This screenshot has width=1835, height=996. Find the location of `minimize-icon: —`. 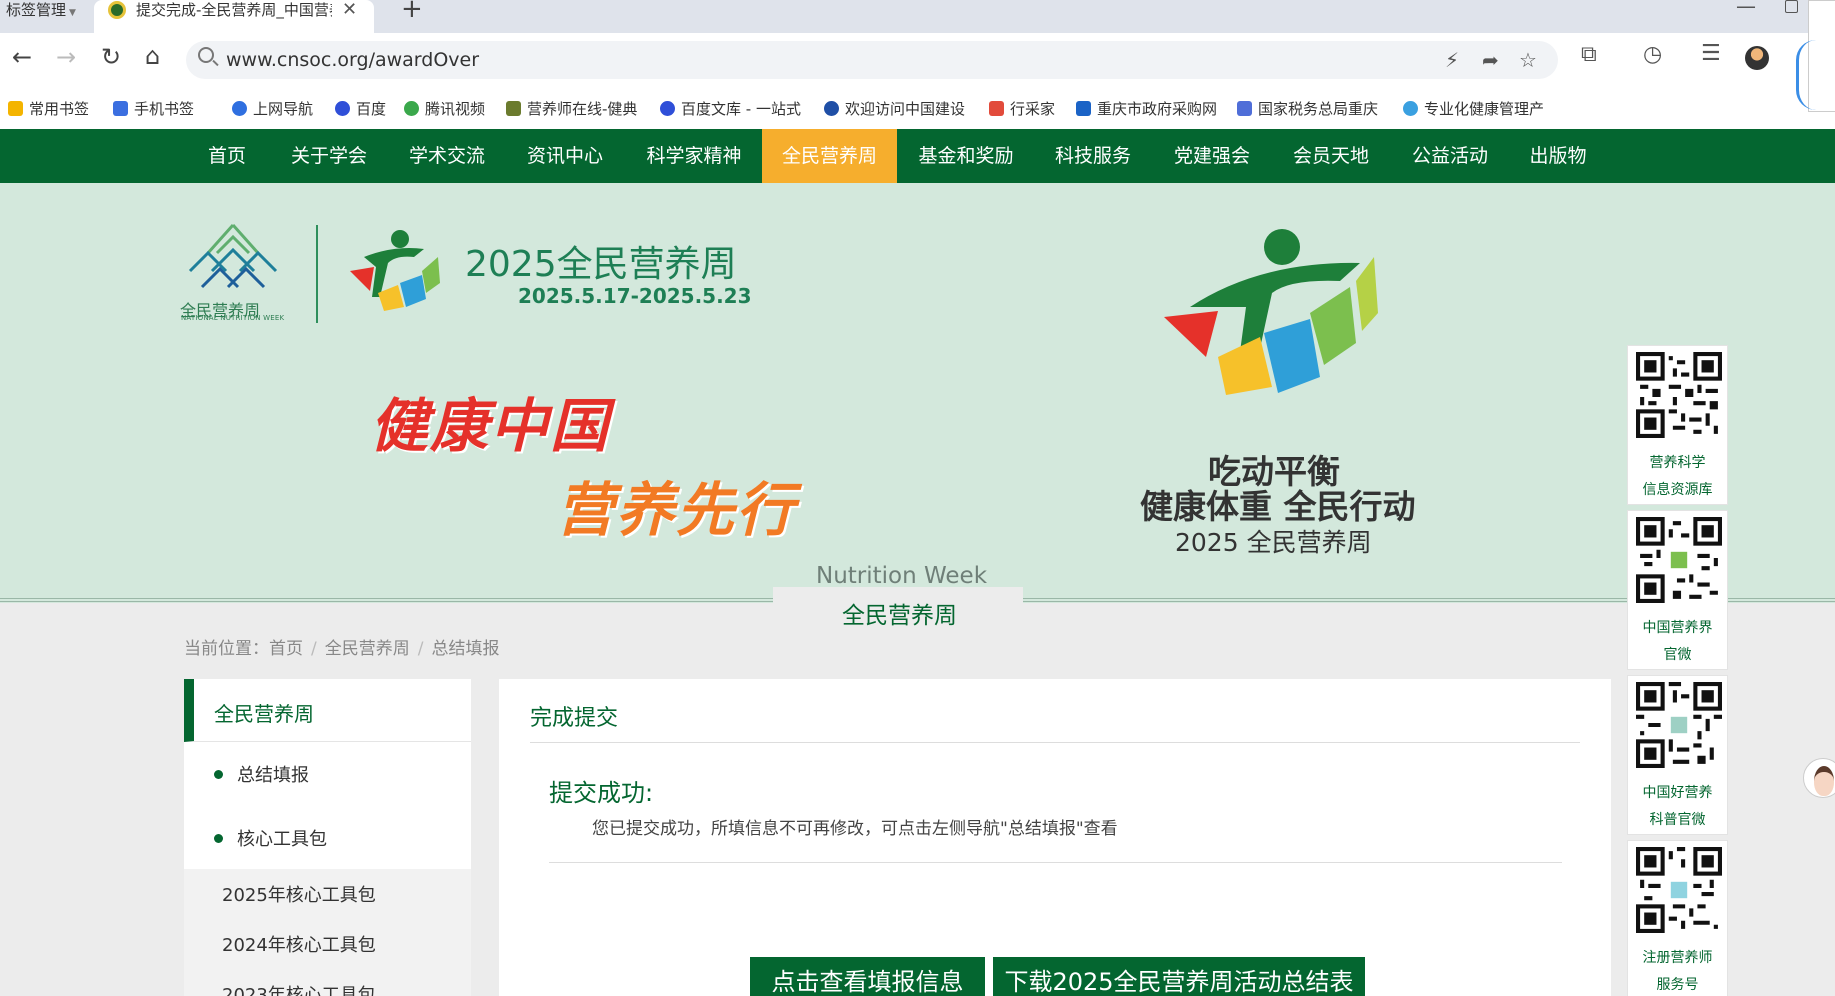

minimize-icon: — is located at coordinates (1746, 9).